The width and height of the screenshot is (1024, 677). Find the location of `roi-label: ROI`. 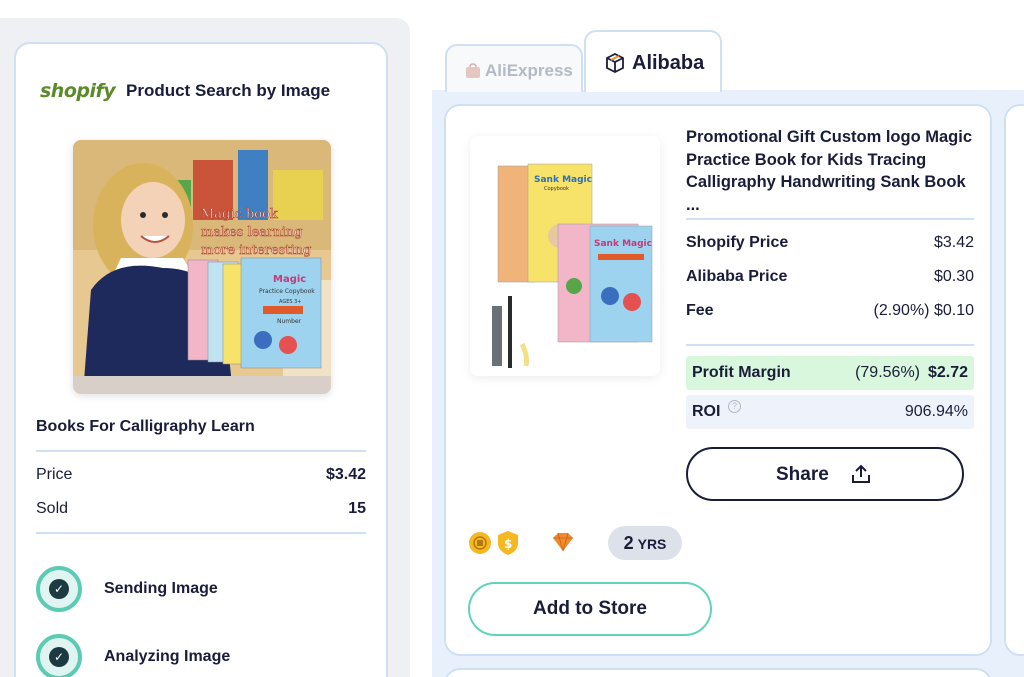

roi-label: ROI is located at coordinates (706, 411).